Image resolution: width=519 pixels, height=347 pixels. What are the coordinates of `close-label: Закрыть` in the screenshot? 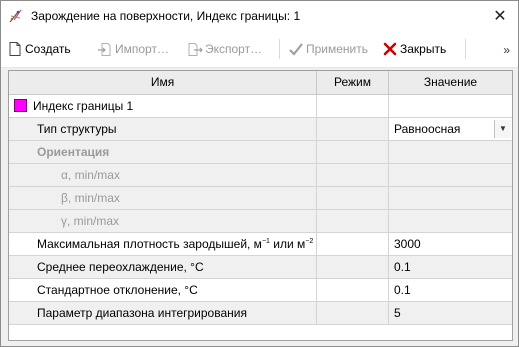 It's located at (423, 49).